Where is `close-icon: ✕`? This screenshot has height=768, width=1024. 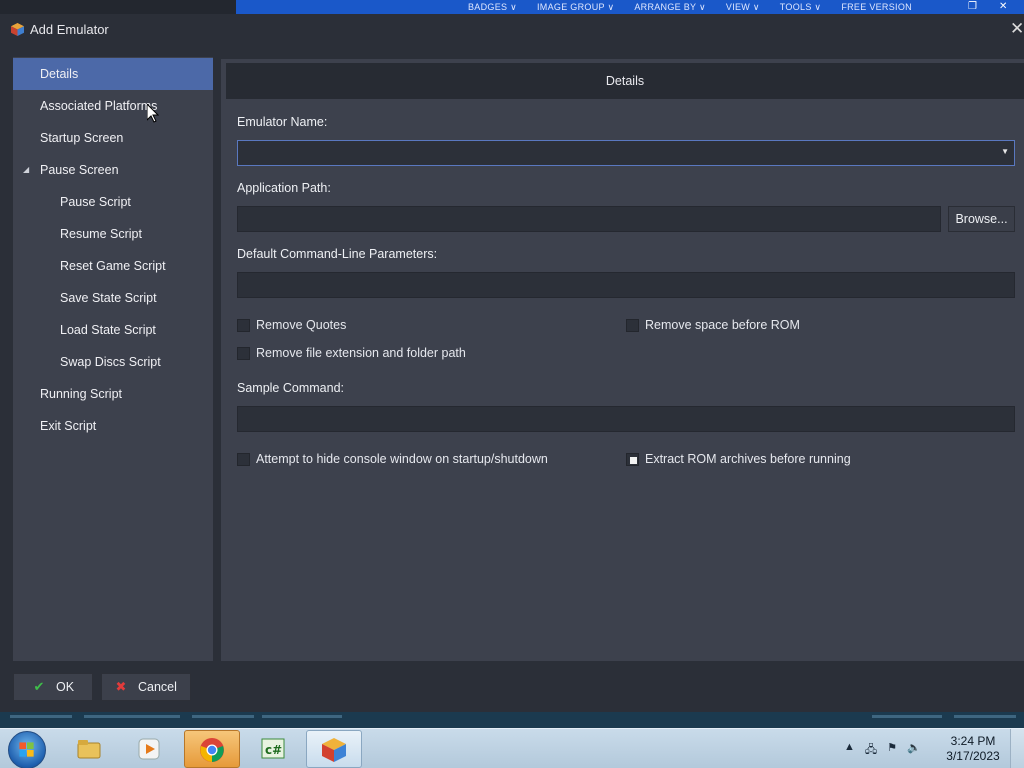 close-icon: ✕ is located at coordinates (1003, 6).